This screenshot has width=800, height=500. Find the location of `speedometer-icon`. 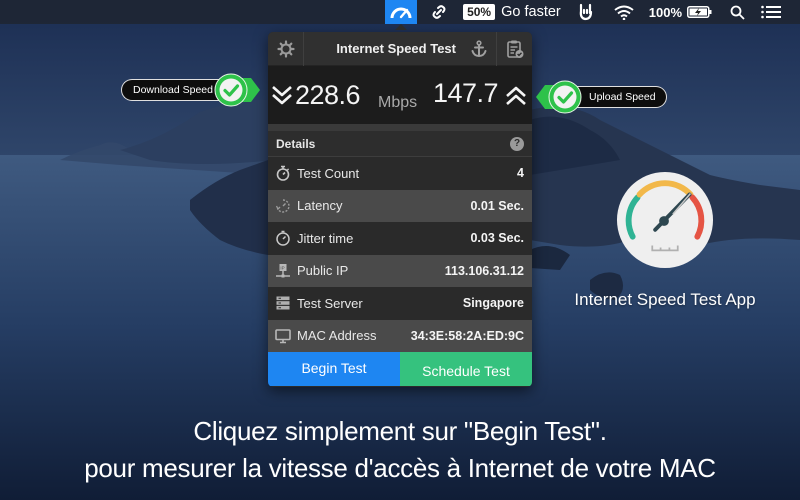

speedometer-icon is located at coordinates (401, 12).